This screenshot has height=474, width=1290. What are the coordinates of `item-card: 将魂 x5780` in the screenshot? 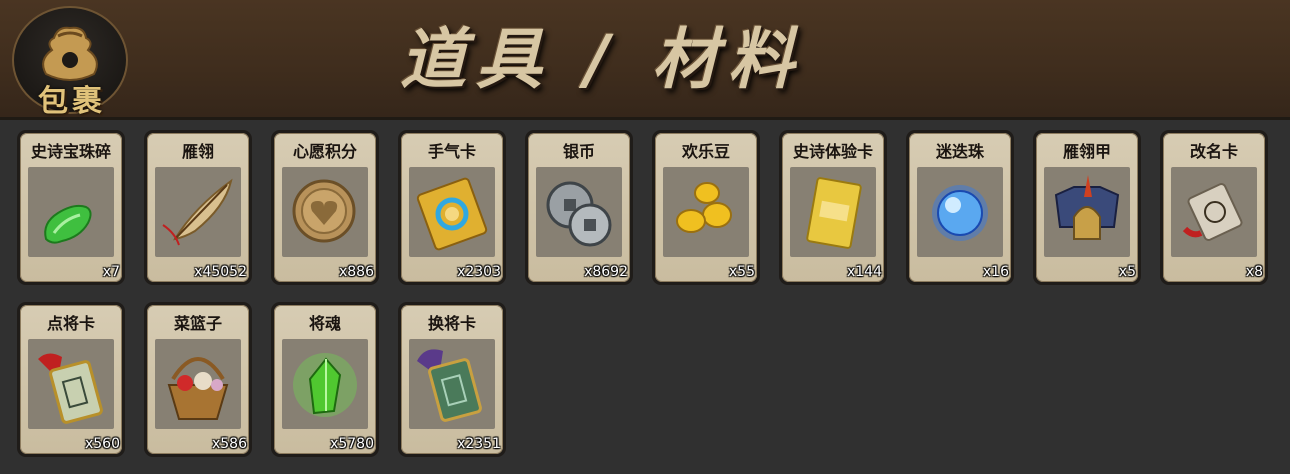 It's located at (325, 379).